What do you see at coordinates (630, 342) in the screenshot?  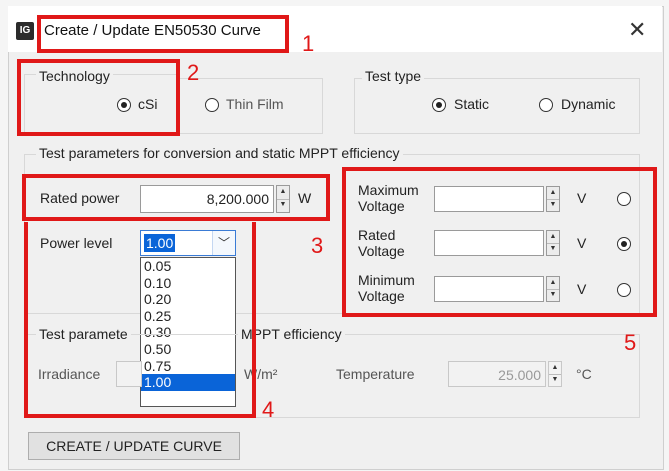 I see `annotation-number-5: 5` at bounding box center [630, 342].